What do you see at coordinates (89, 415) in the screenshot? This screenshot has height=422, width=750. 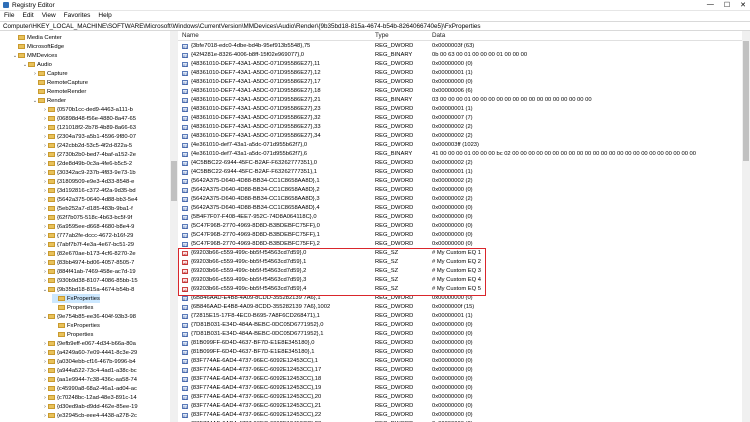 I see `tree-node: › {e32945cb-eee4-4438-a278-2c` at bounding box center [89, 415].